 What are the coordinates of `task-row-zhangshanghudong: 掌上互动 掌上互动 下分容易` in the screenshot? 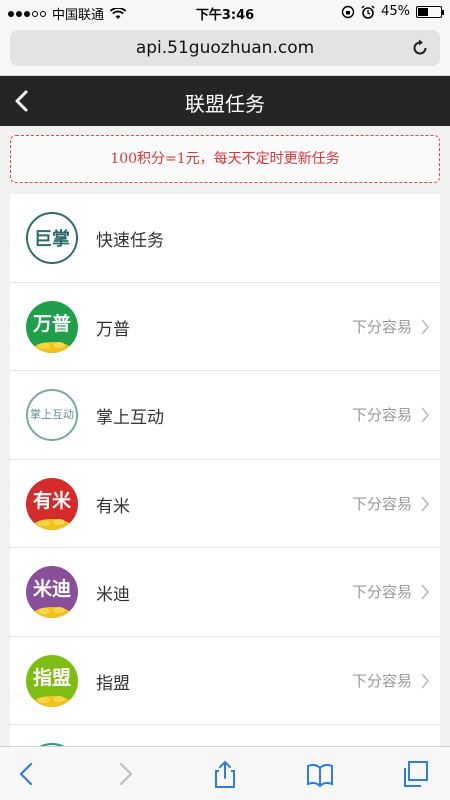 It's located at (225, 415).